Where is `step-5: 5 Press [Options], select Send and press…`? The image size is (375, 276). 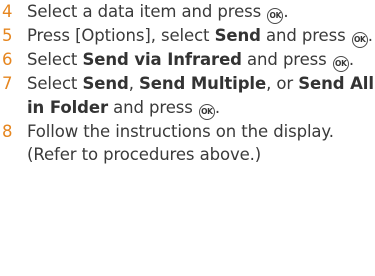
step-5: 5 Press [Options], select Send and press… is located at coordinates (187, 36).